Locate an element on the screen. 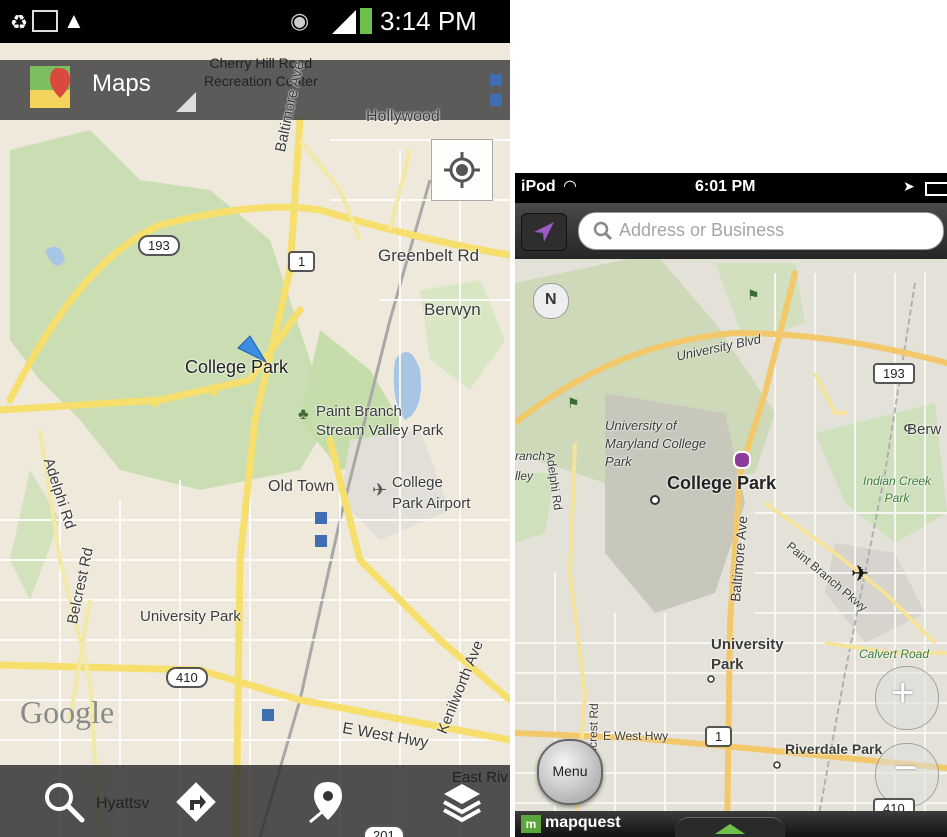 This screenshot has width=947, height=837. map-label-umd: University of Maryland College Park is located at coordinates (656, 443).